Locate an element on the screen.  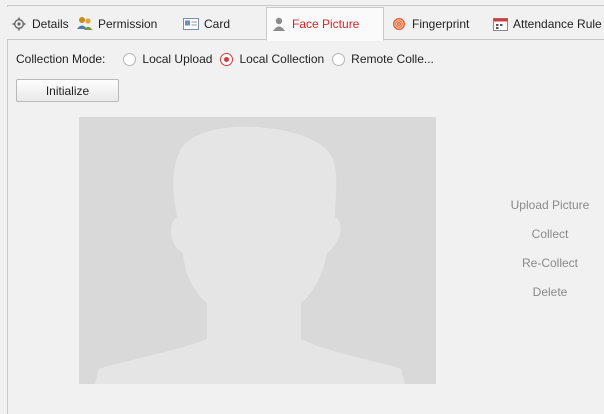
tab-permission: Permission is located at coordinates (117, 23).